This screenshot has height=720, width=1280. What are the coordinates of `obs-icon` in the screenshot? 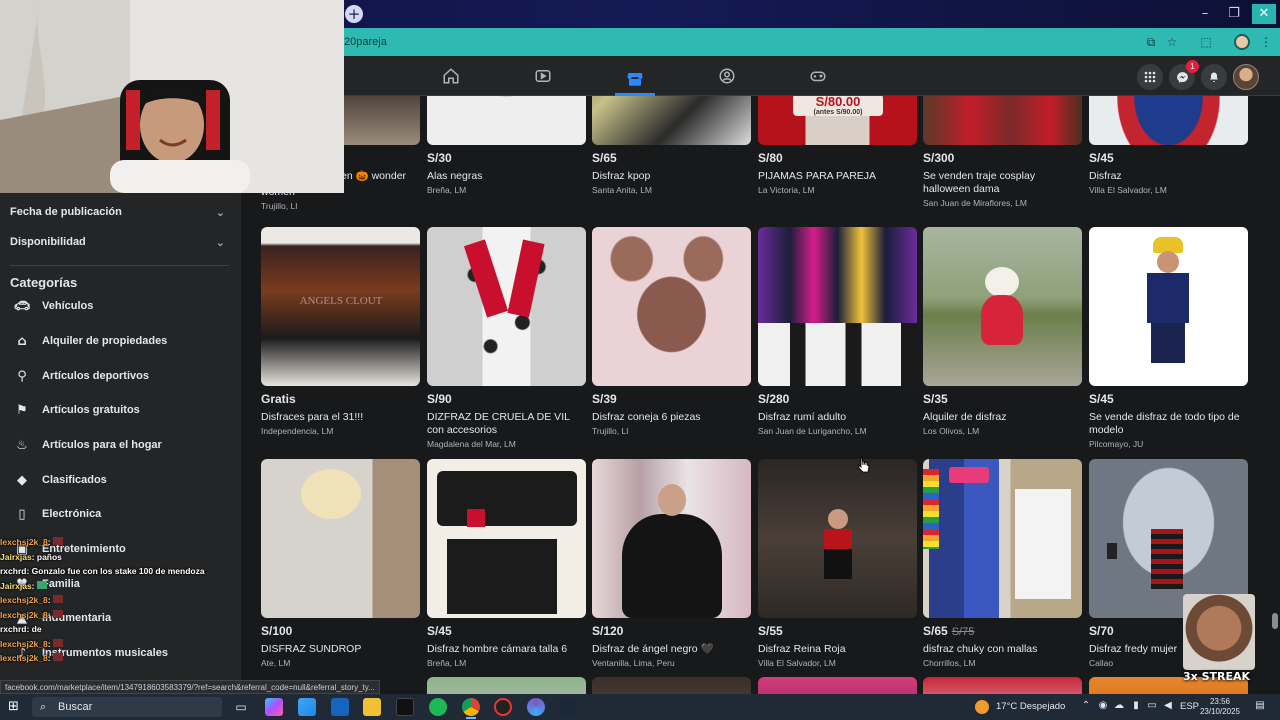 It's located at (503, 707).